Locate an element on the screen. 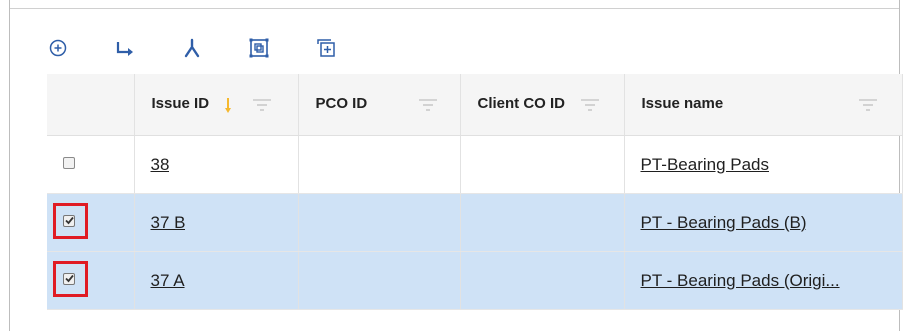 This screenshot has height=331, width=908. expand-button is located at coordinates (326, 48).